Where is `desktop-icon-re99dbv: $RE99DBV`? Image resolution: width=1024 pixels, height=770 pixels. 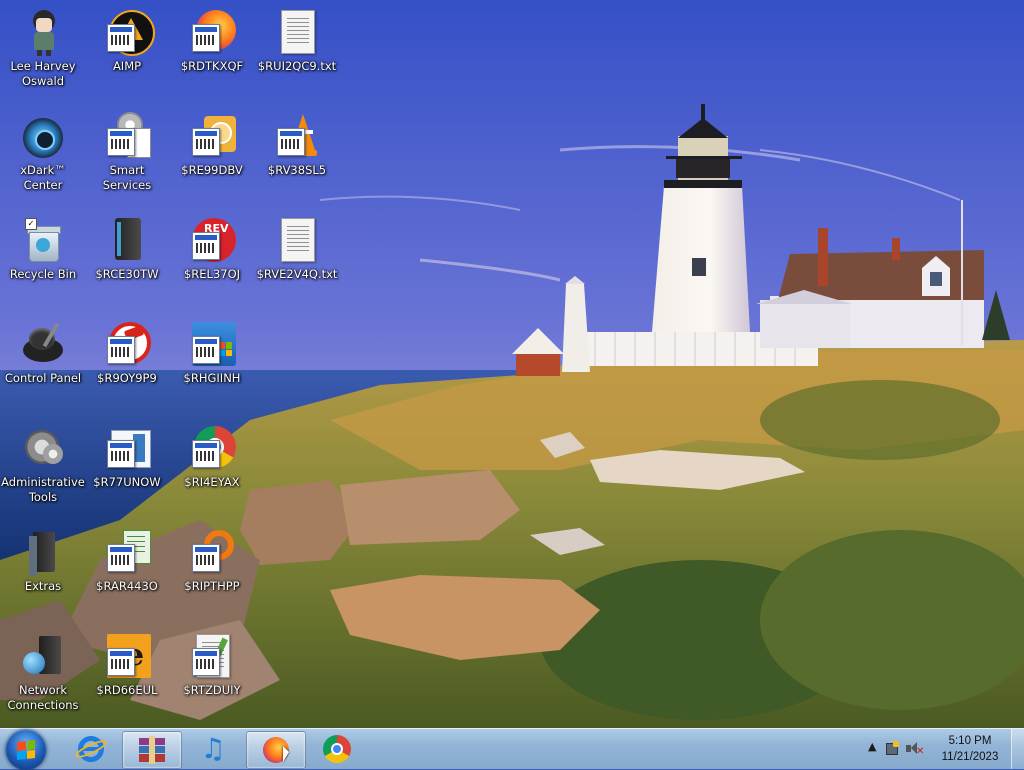 desktop-icon-re99dbv: $RE99DBV is located at coordinates (212, 156).